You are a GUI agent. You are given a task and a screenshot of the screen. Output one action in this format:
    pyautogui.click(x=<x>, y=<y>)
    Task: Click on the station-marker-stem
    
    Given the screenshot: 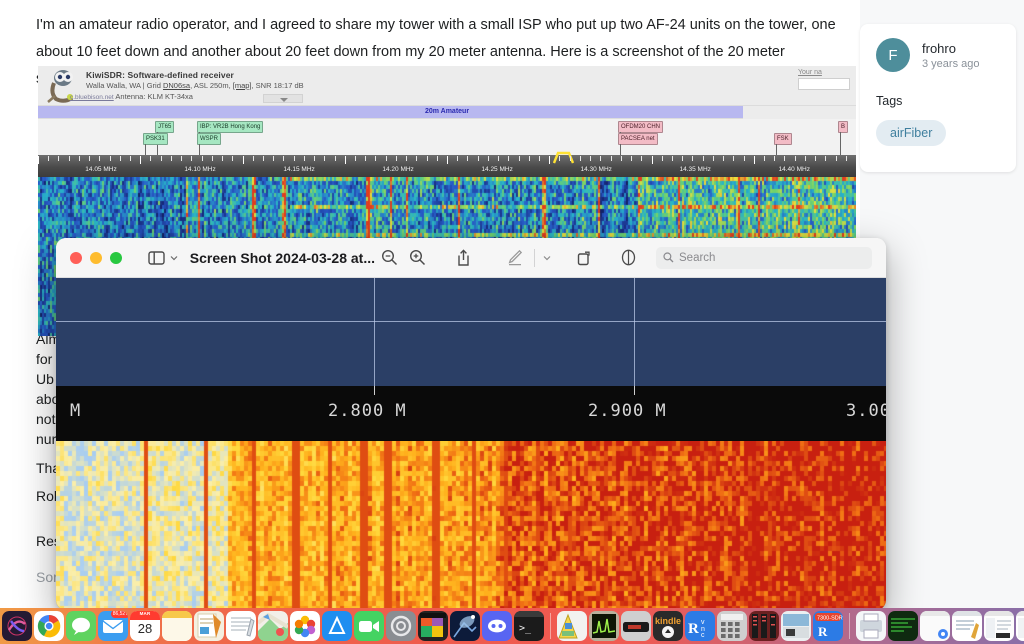 What is the action you would take?
    pyautogui.click(x=199, y=149)
    